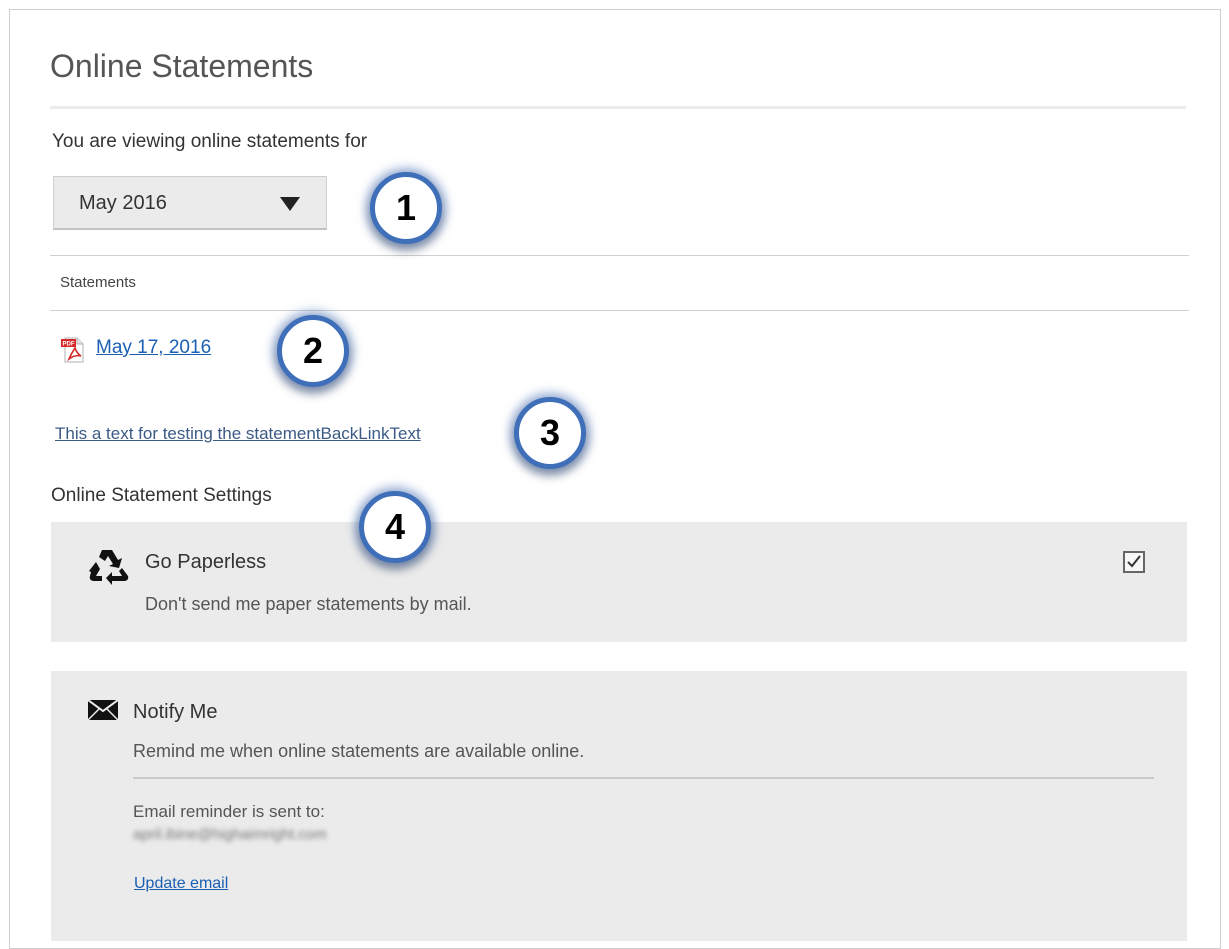 The image size is (1229, 949). I want to click on callout-badge: 3, so click(550, 433).